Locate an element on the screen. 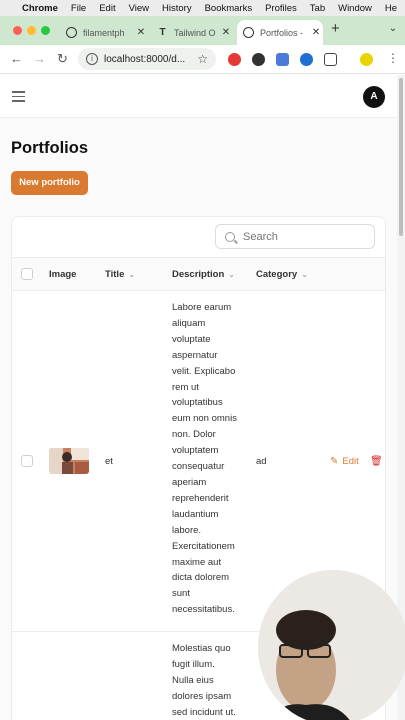 The image size is (405, 720). tab-portfolios: Portfolios - ✕ is located at coordinates (280, 32).